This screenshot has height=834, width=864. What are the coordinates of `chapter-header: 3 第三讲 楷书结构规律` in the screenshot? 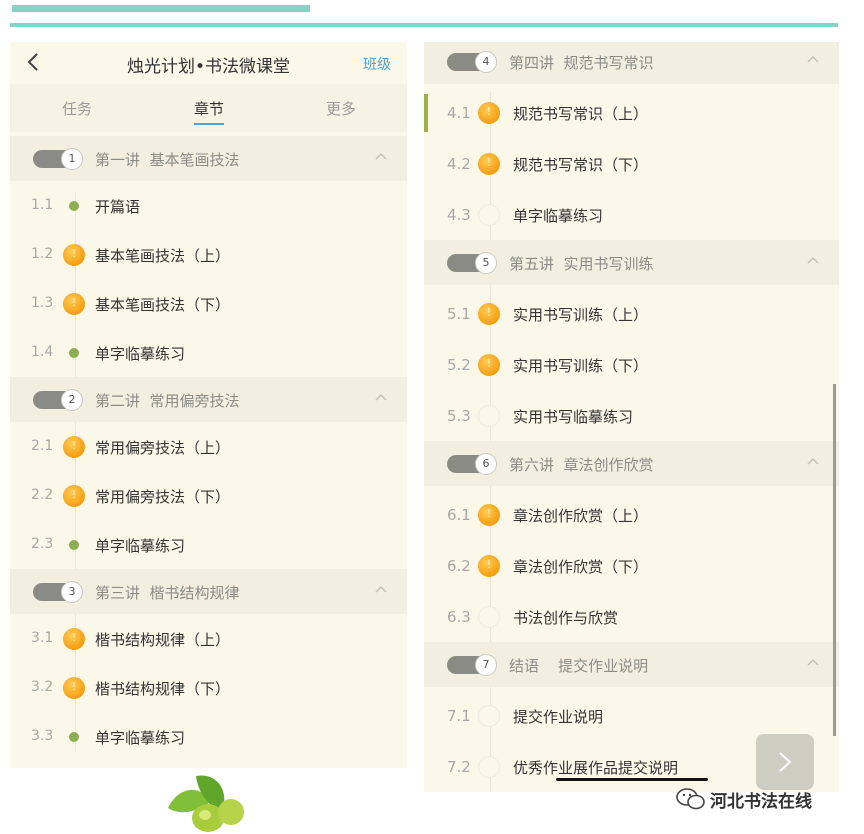 It's located at (208, 591).